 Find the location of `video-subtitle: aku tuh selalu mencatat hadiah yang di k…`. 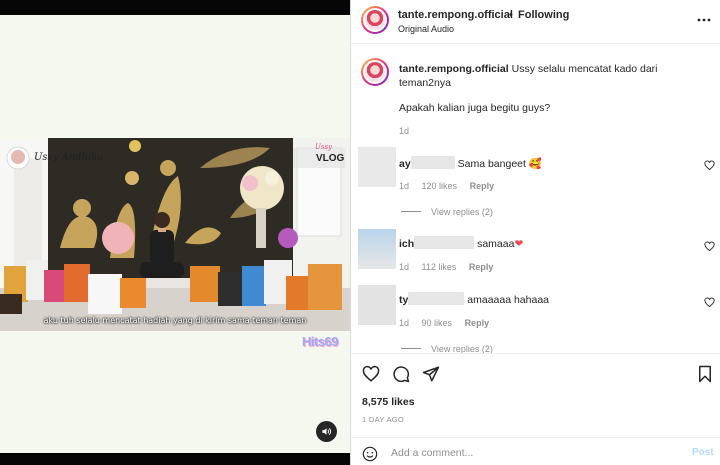

video-subtitle: aku tuh selalu mencatat hadiah yang di k… is located at coordinates (175, 320).